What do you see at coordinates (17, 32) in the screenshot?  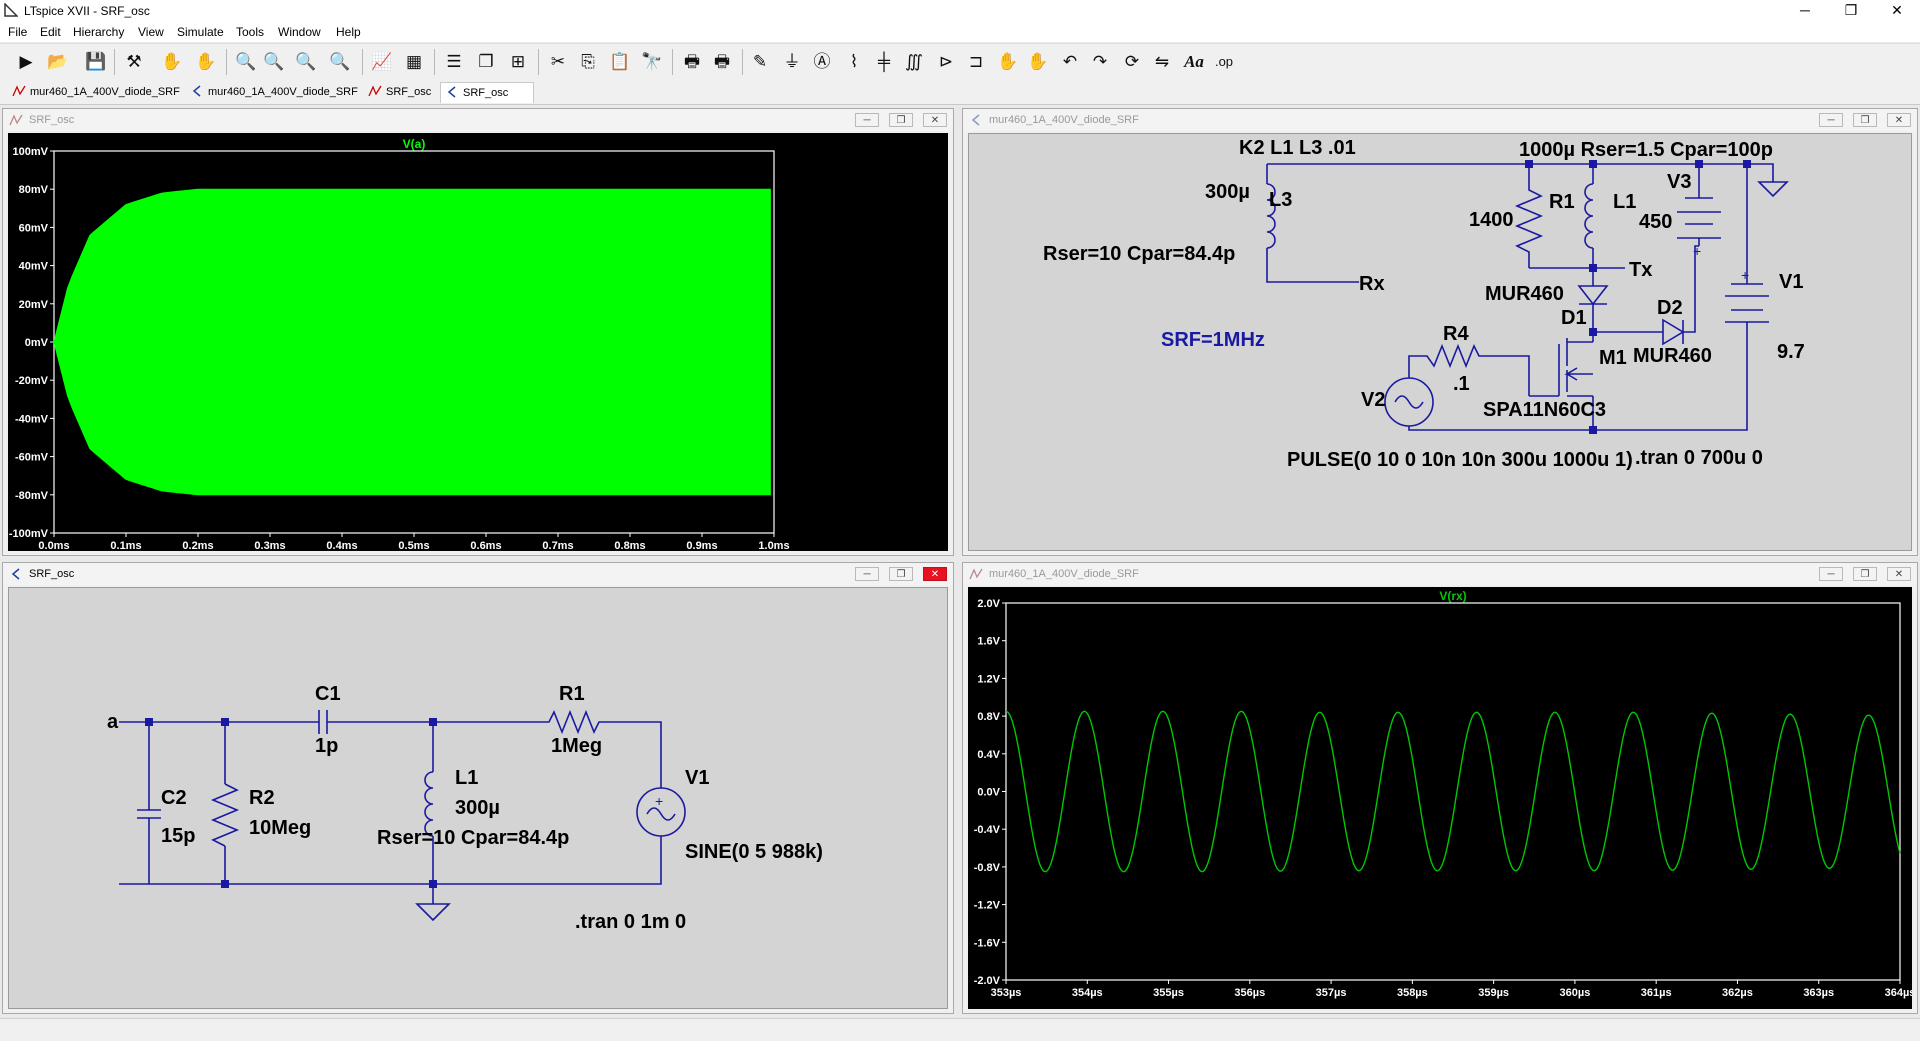 I see `menu-file: File` at bounding box center [17, 32].